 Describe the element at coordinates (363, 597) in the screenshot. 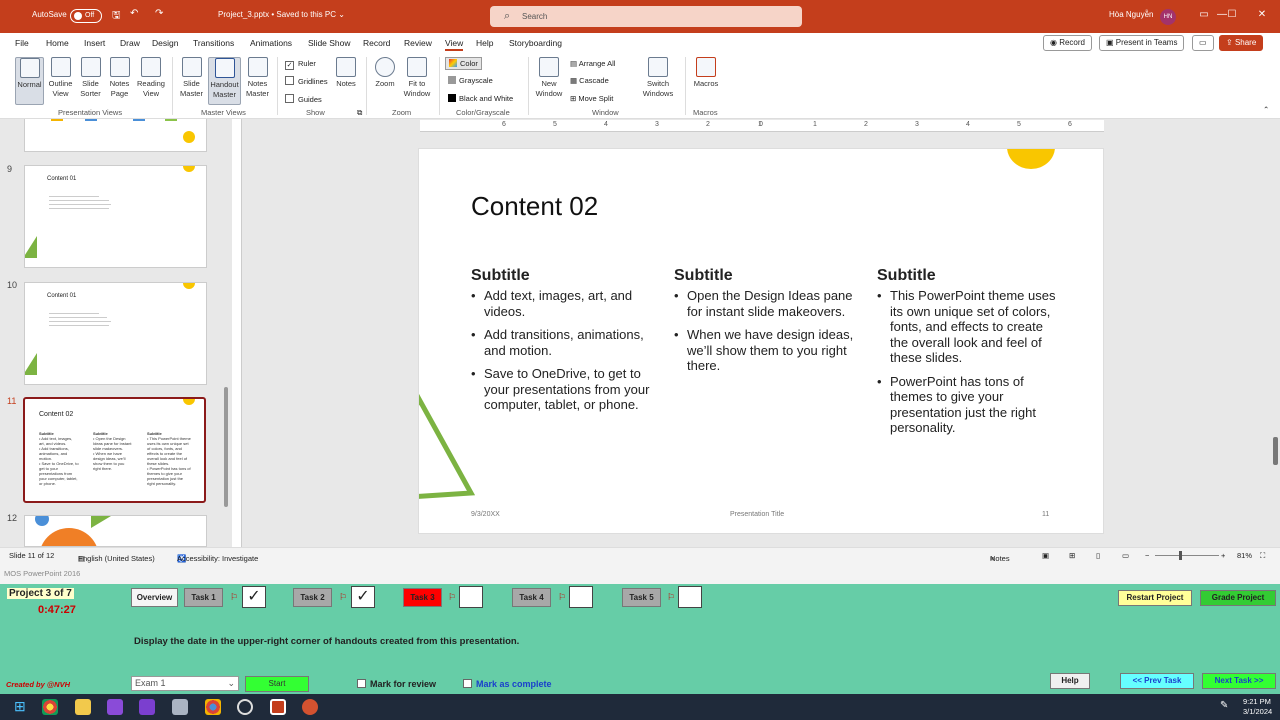

I see `task-2-complete-checkbox: ✓` at that location.